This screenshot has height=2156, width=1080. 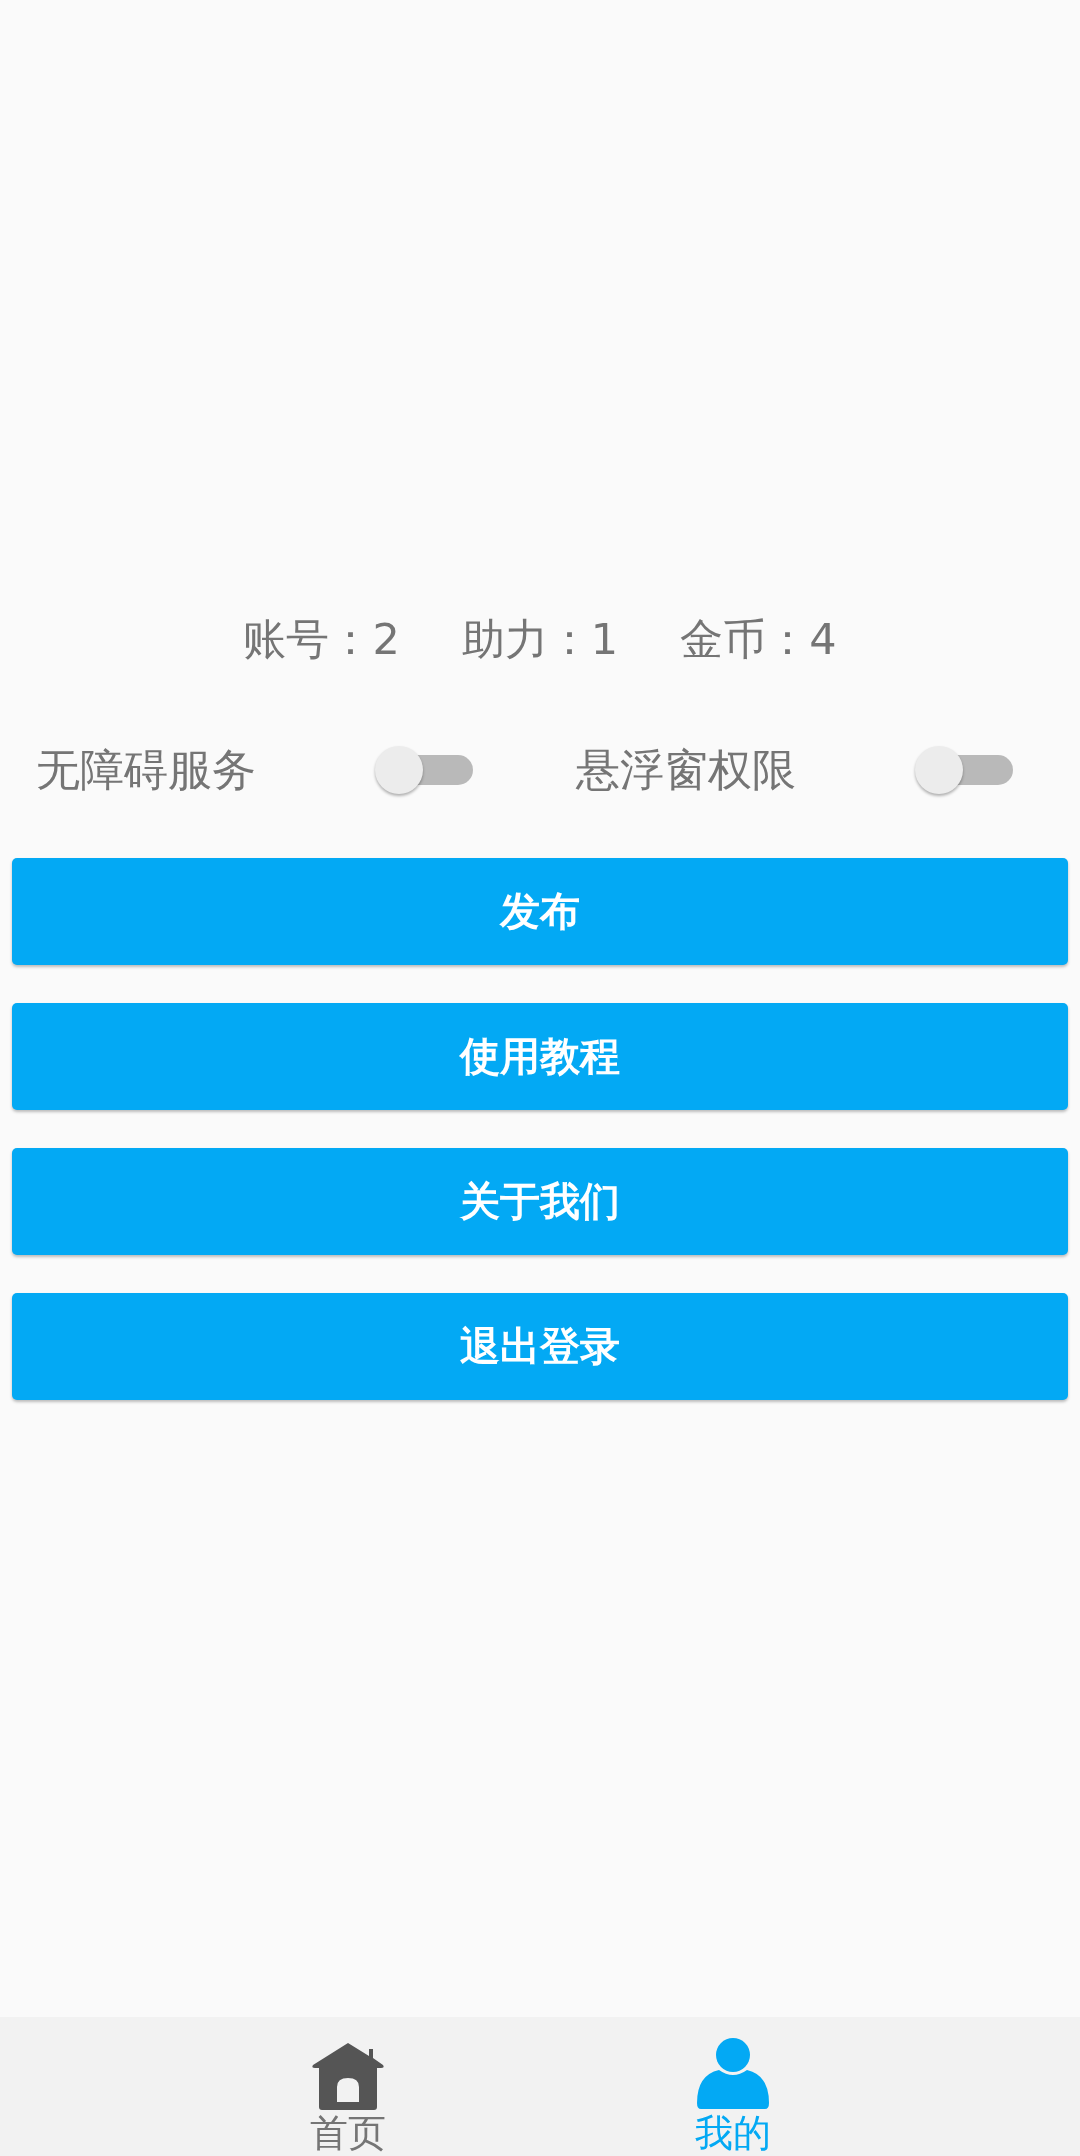 I want to click on nav-tab: 首页, so click(x=347, y=2086).